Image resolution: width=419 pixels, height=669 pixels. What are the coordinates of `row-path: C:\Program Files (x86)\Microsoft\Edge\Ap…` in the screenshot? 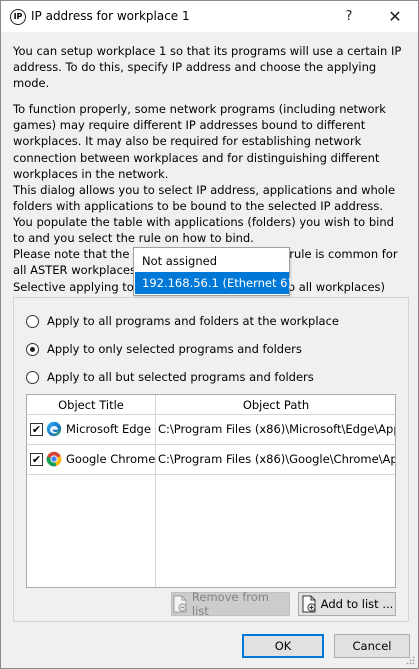 It's located at (276, 429).